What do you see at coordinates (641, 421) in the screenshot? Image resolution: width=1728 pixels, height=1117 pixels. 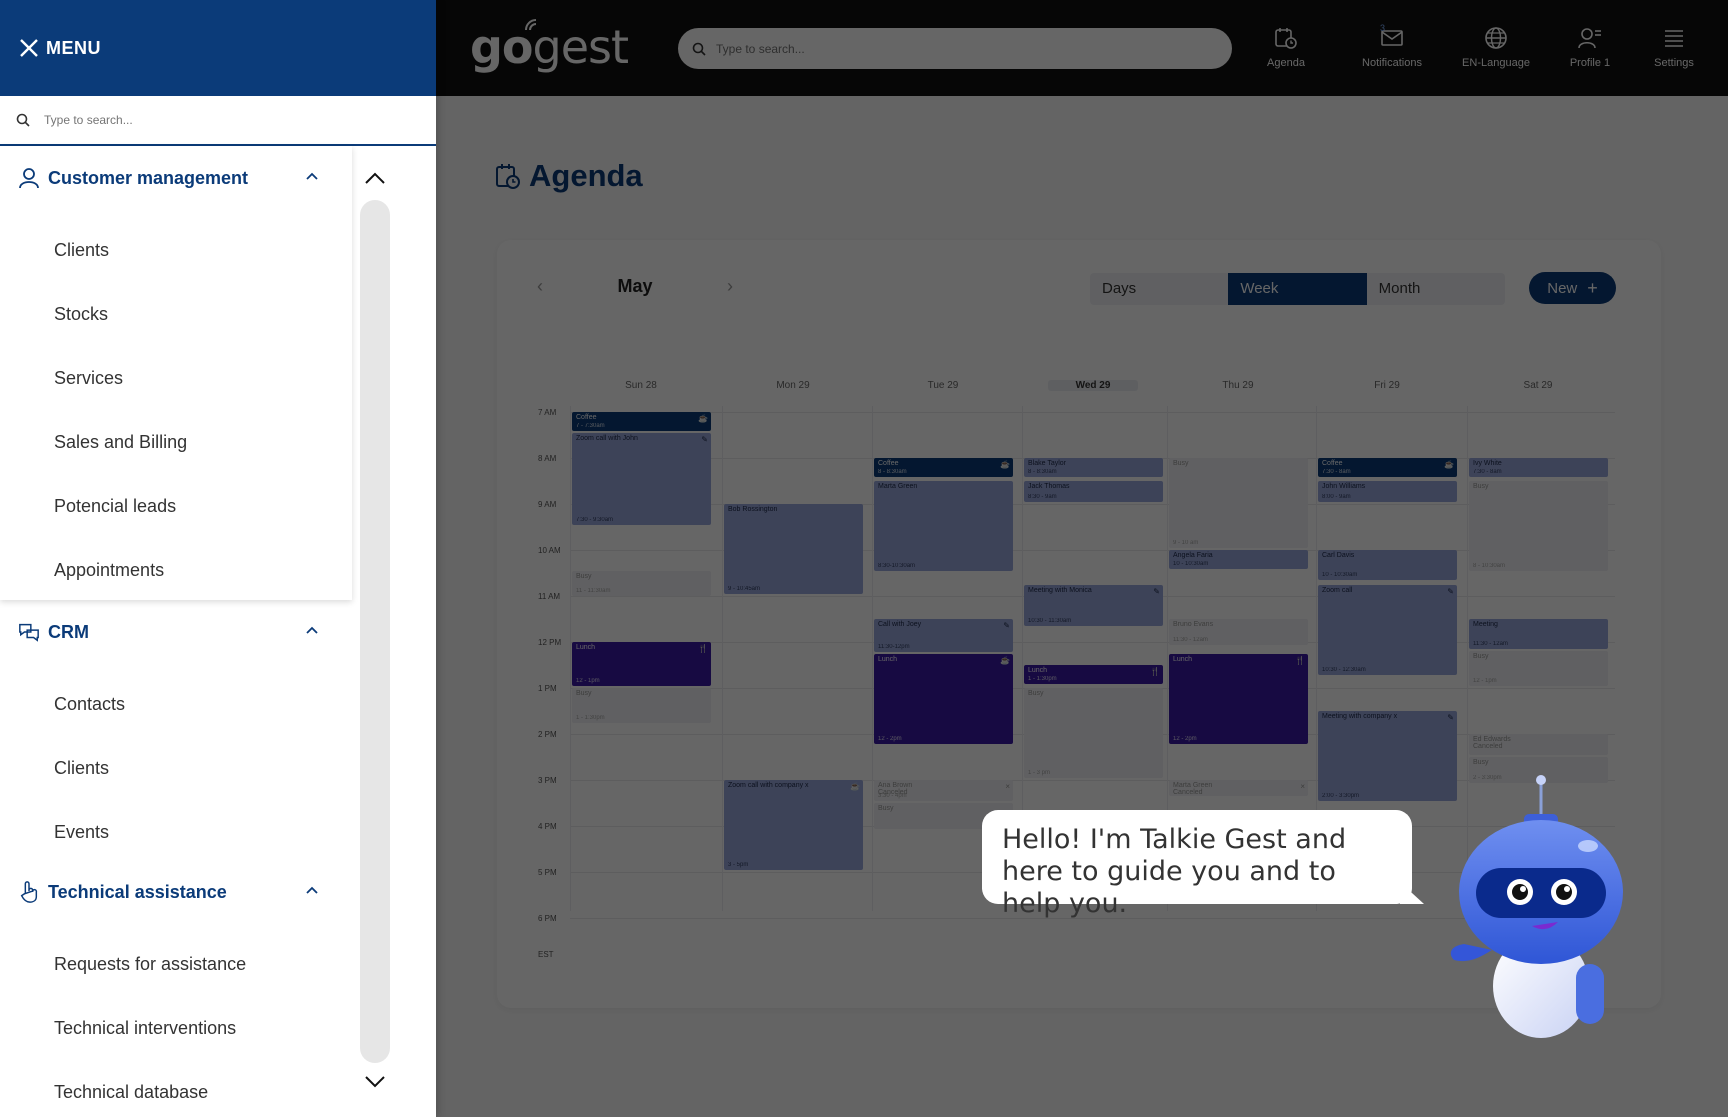 I see `calendar-event: Coffee 7 - 7:30am ☕` at bounding box center [641, 421].